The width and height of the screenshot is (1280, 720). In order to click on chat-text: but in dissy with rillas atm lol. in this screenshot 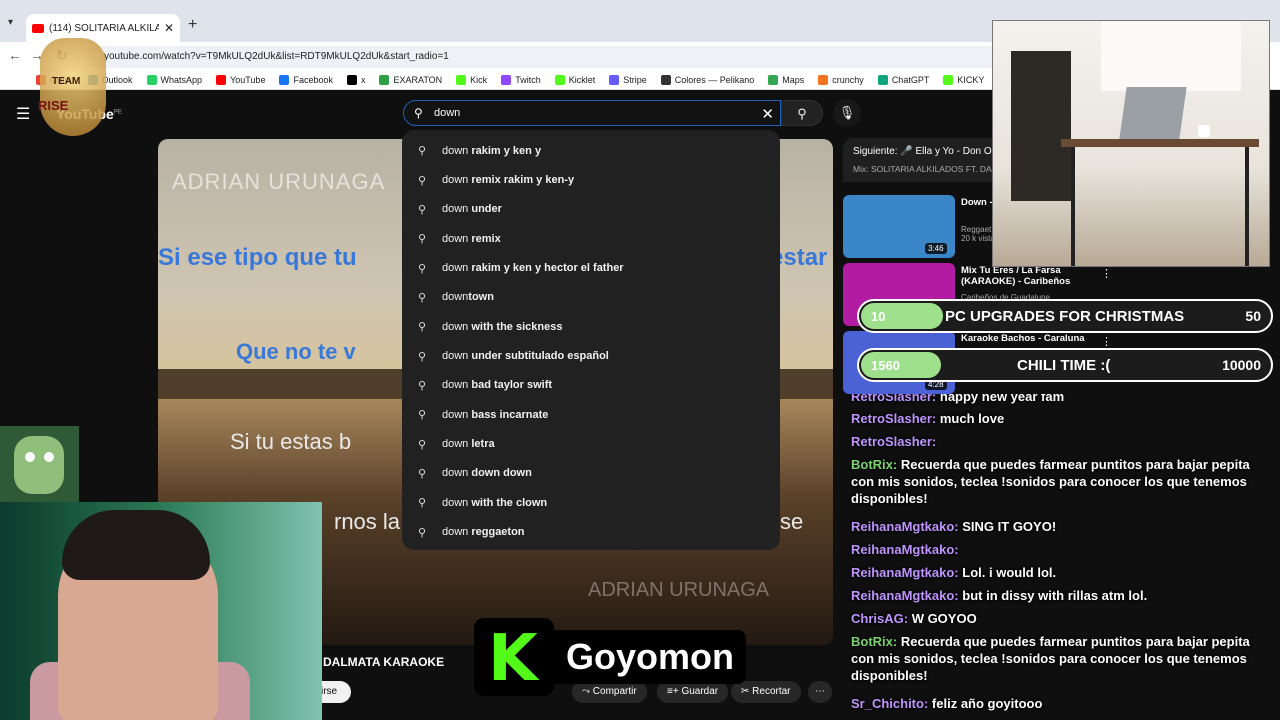, I will do `click(1055, 595)`.